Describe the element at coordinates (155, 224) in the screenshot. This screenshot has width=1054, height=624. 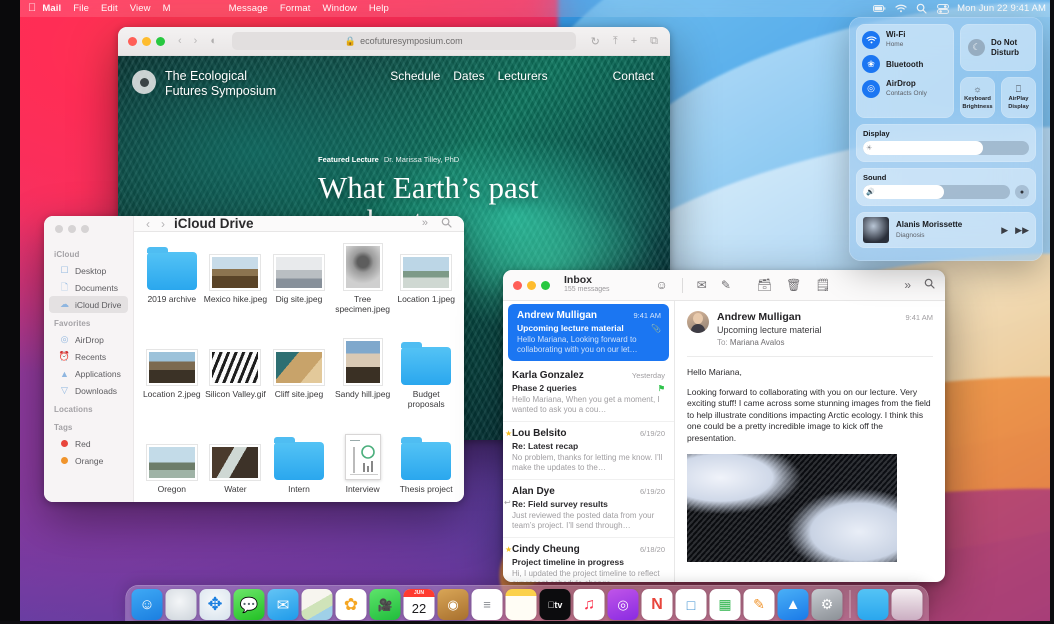
I see `finder-nav-buttons: ‹ ›` at that location.